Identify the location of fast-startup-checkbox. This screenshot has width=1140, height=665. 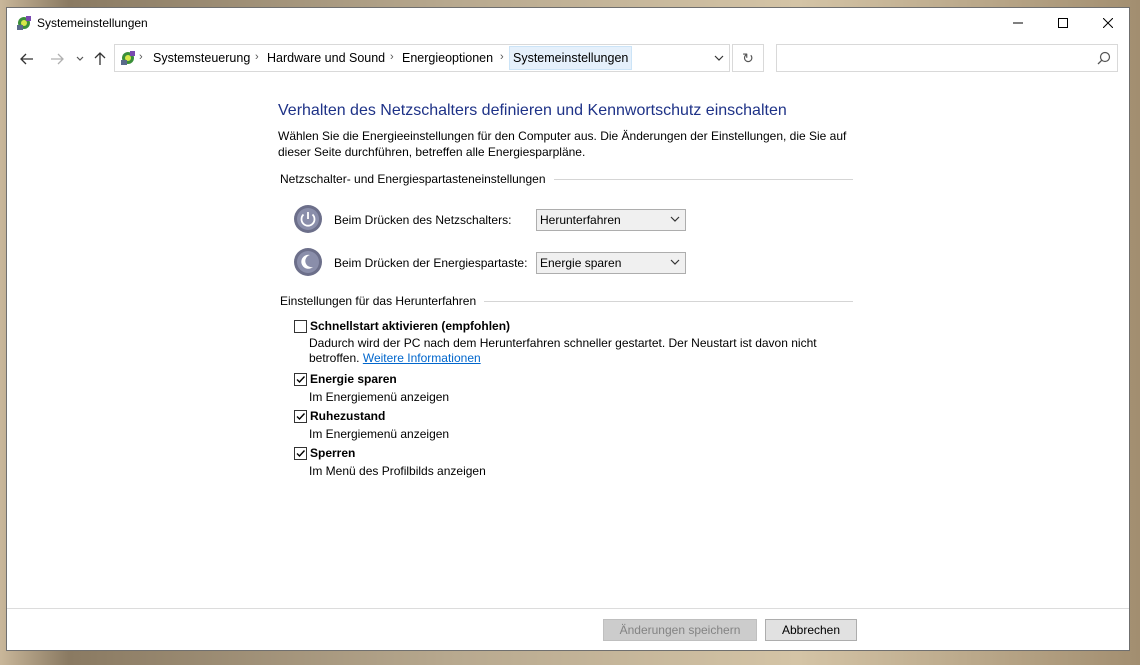
(300, 326).